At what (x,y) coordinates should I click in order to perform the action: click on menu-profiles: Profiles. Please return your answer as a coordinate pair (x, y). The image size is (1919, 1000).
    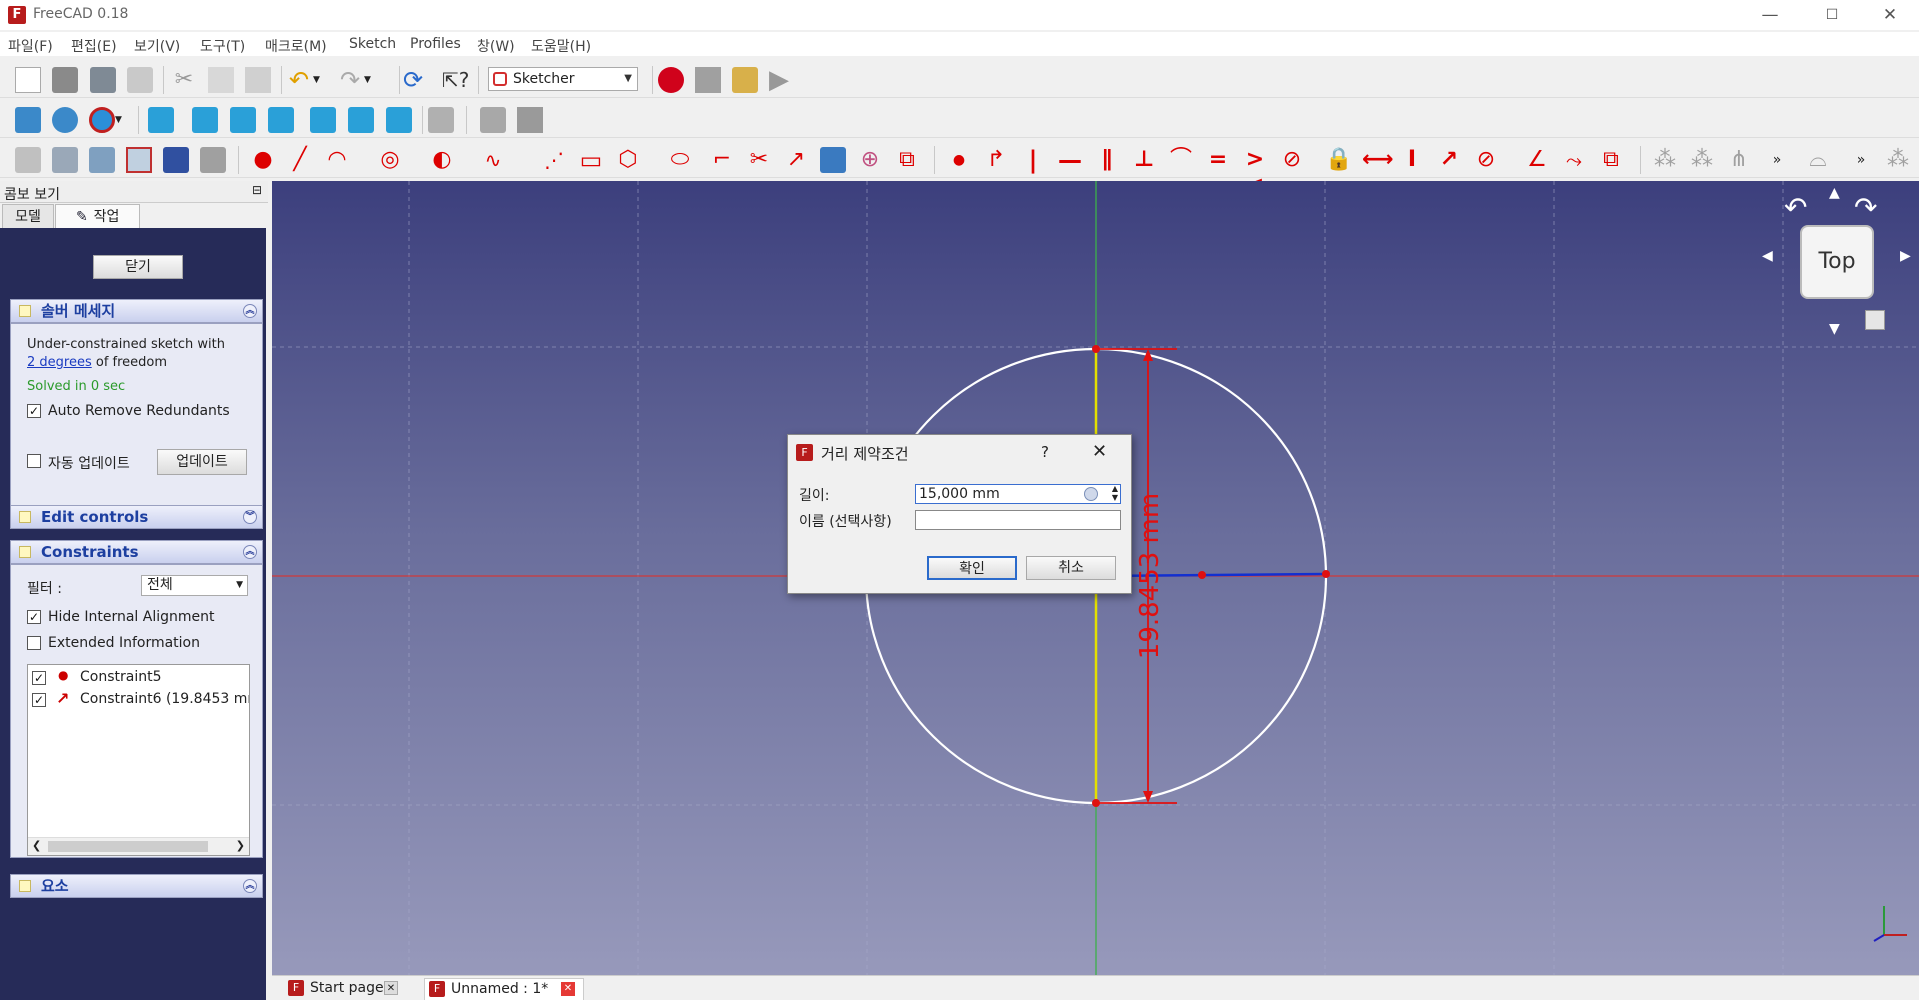
    Looking at the image, I should click on (435, 44).